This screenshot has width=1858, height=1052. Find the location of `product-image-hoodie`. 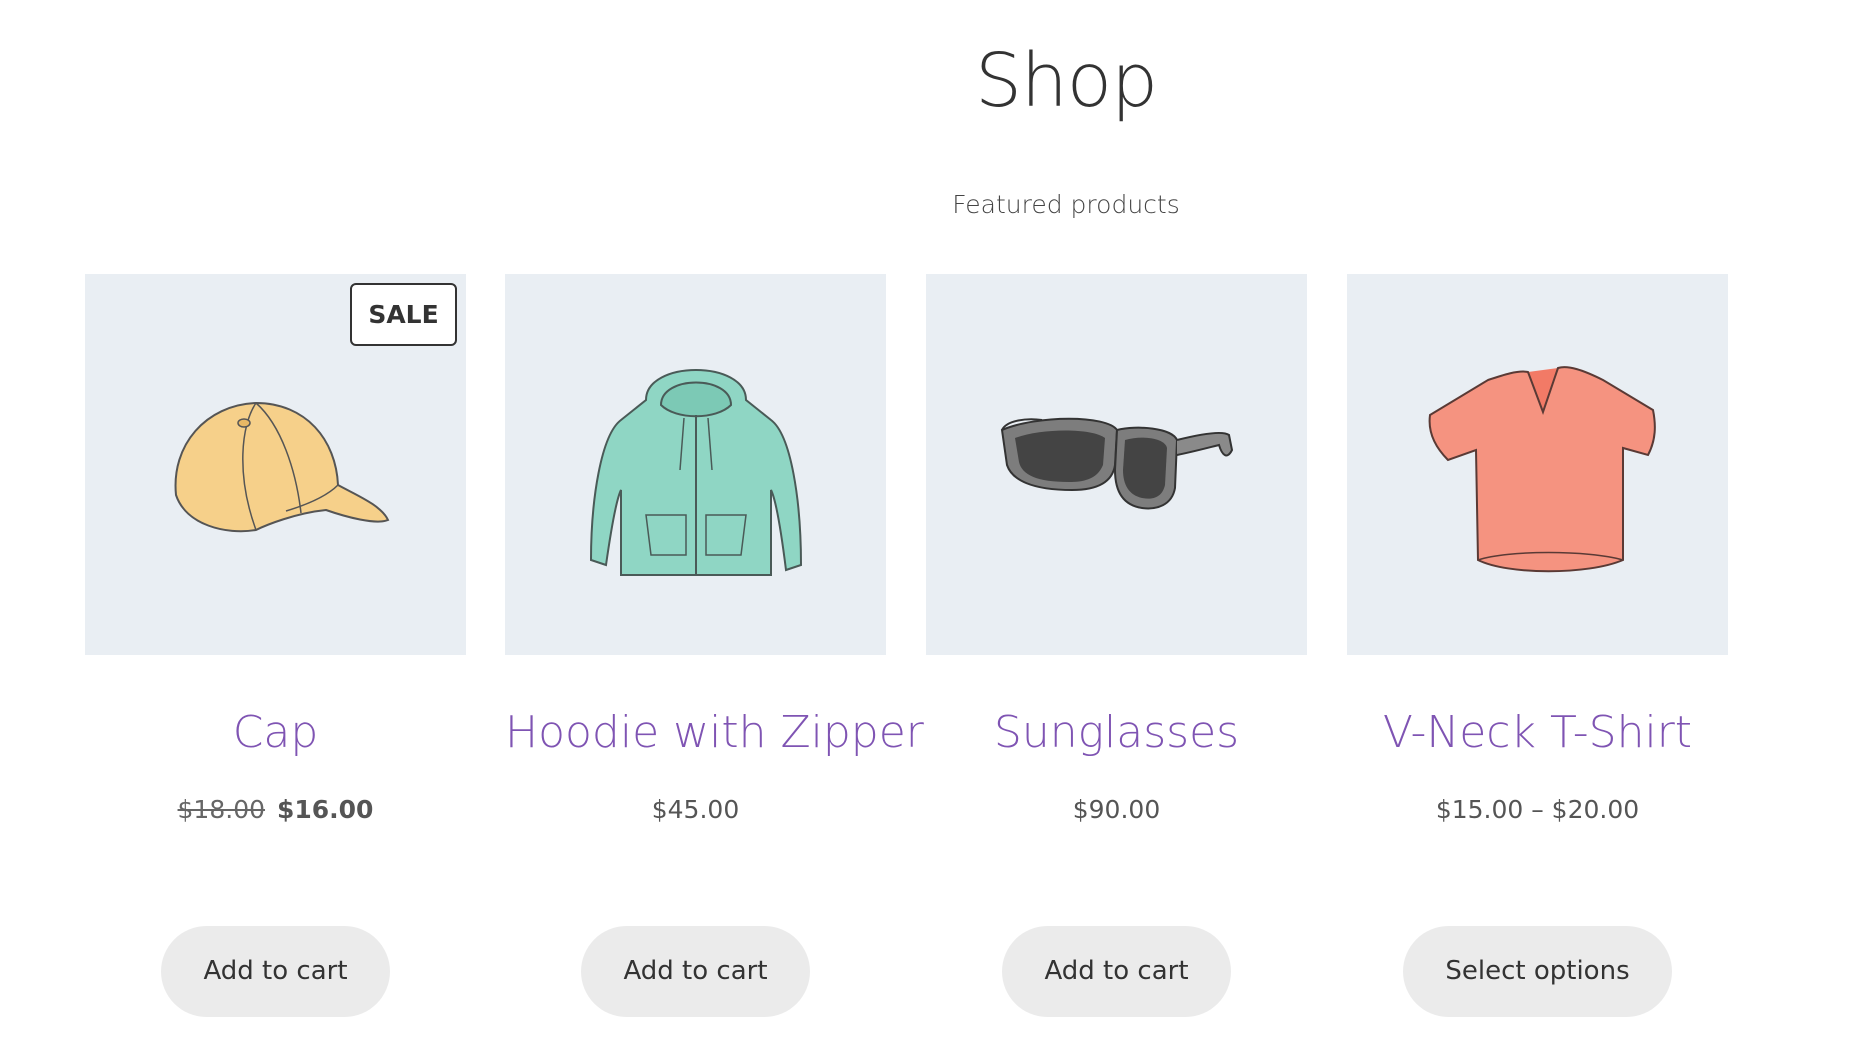

product-image-hoodie is located at coordinates (695, 464).